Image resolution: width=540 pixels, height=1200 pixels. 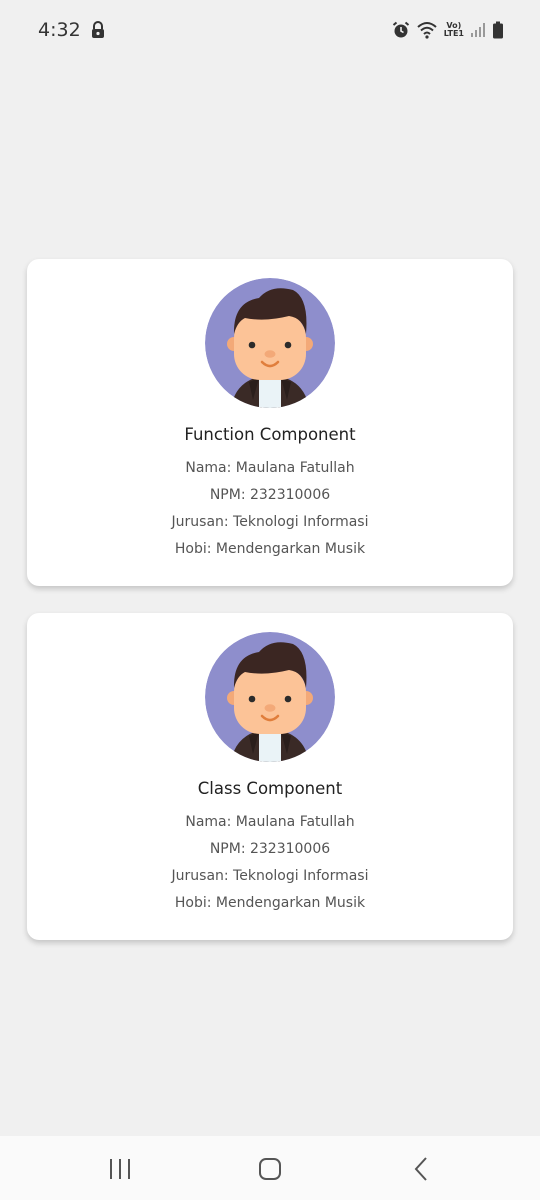 What do you see at coordinates (270, 788) in the screenshot?
I see `card-title: Class Component` at bounding box center [270, 788].